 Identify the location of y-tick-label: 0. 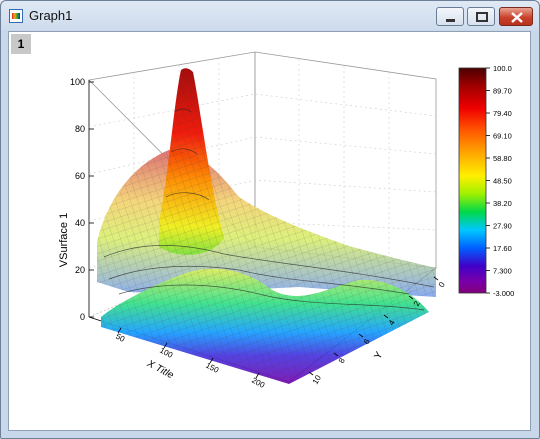
(442, 284).